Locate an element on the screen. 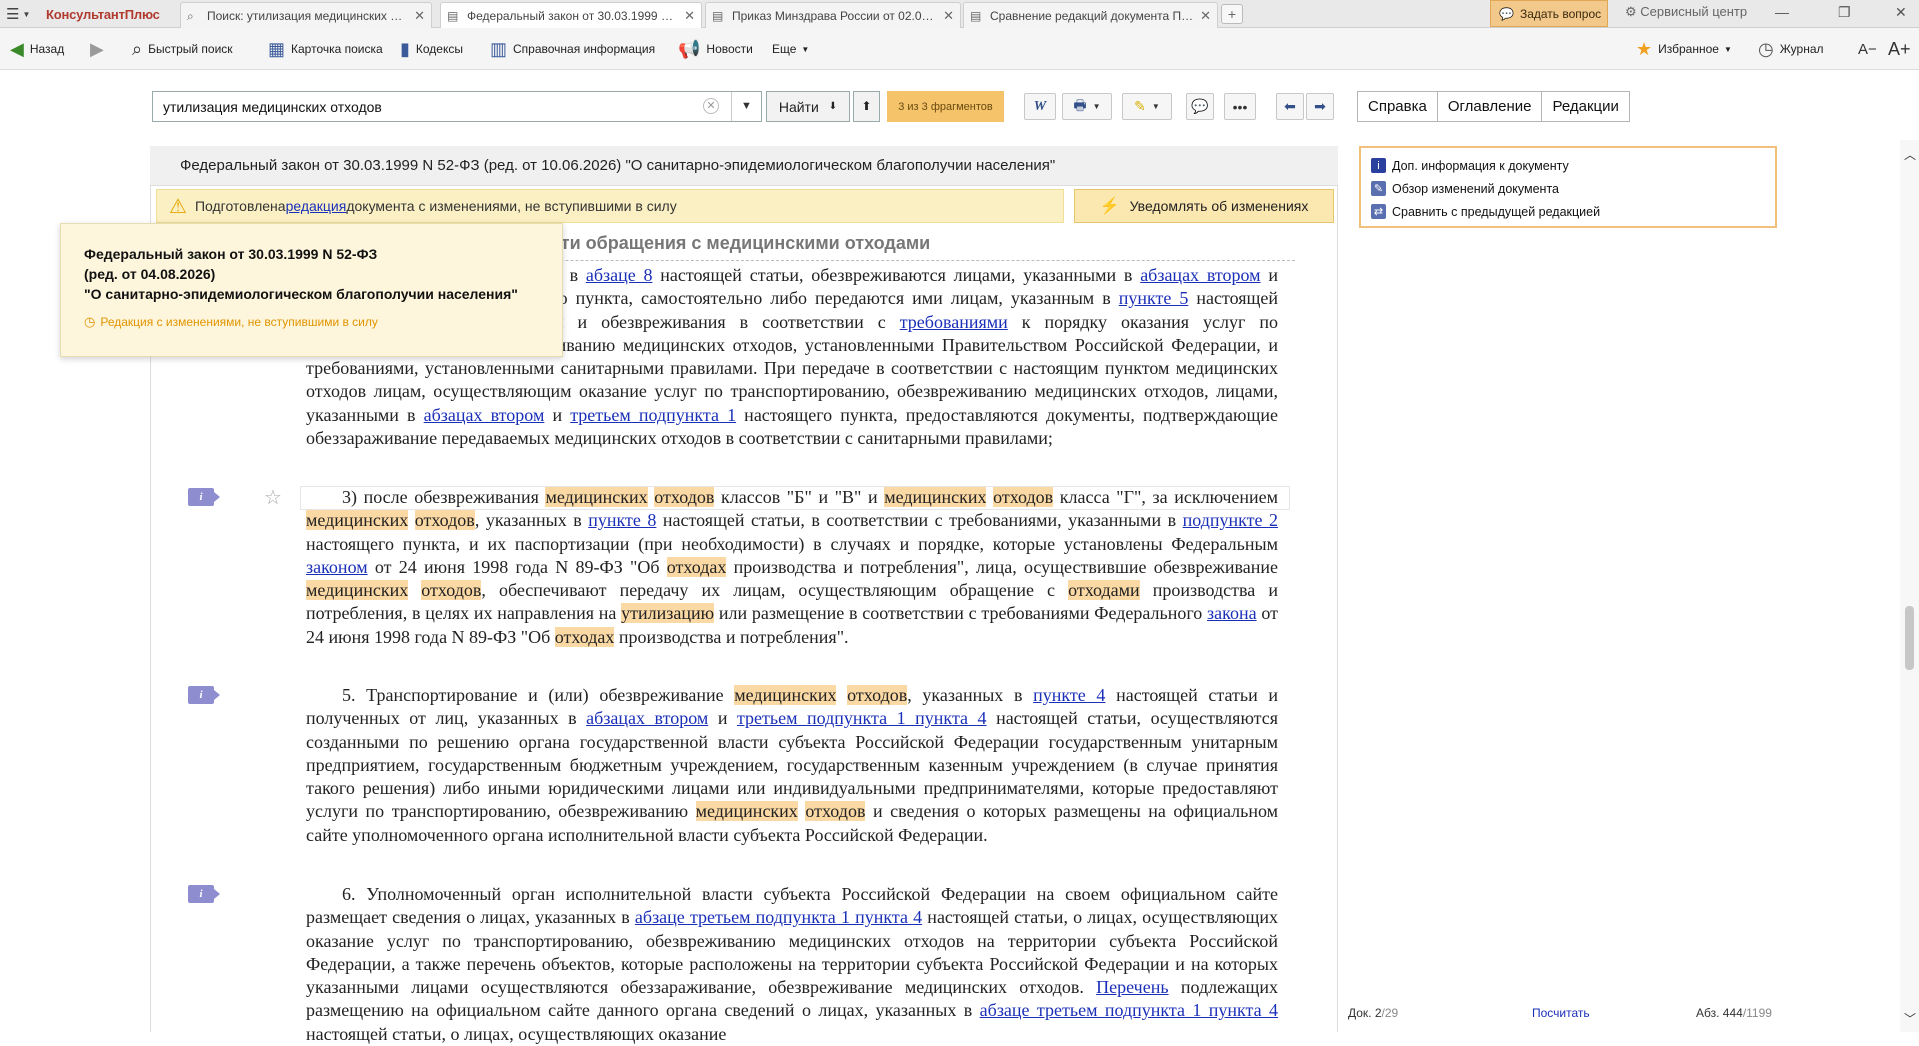  paragraph-counter: Абз. 444/1199 is located at coordinates (1734, 1013).